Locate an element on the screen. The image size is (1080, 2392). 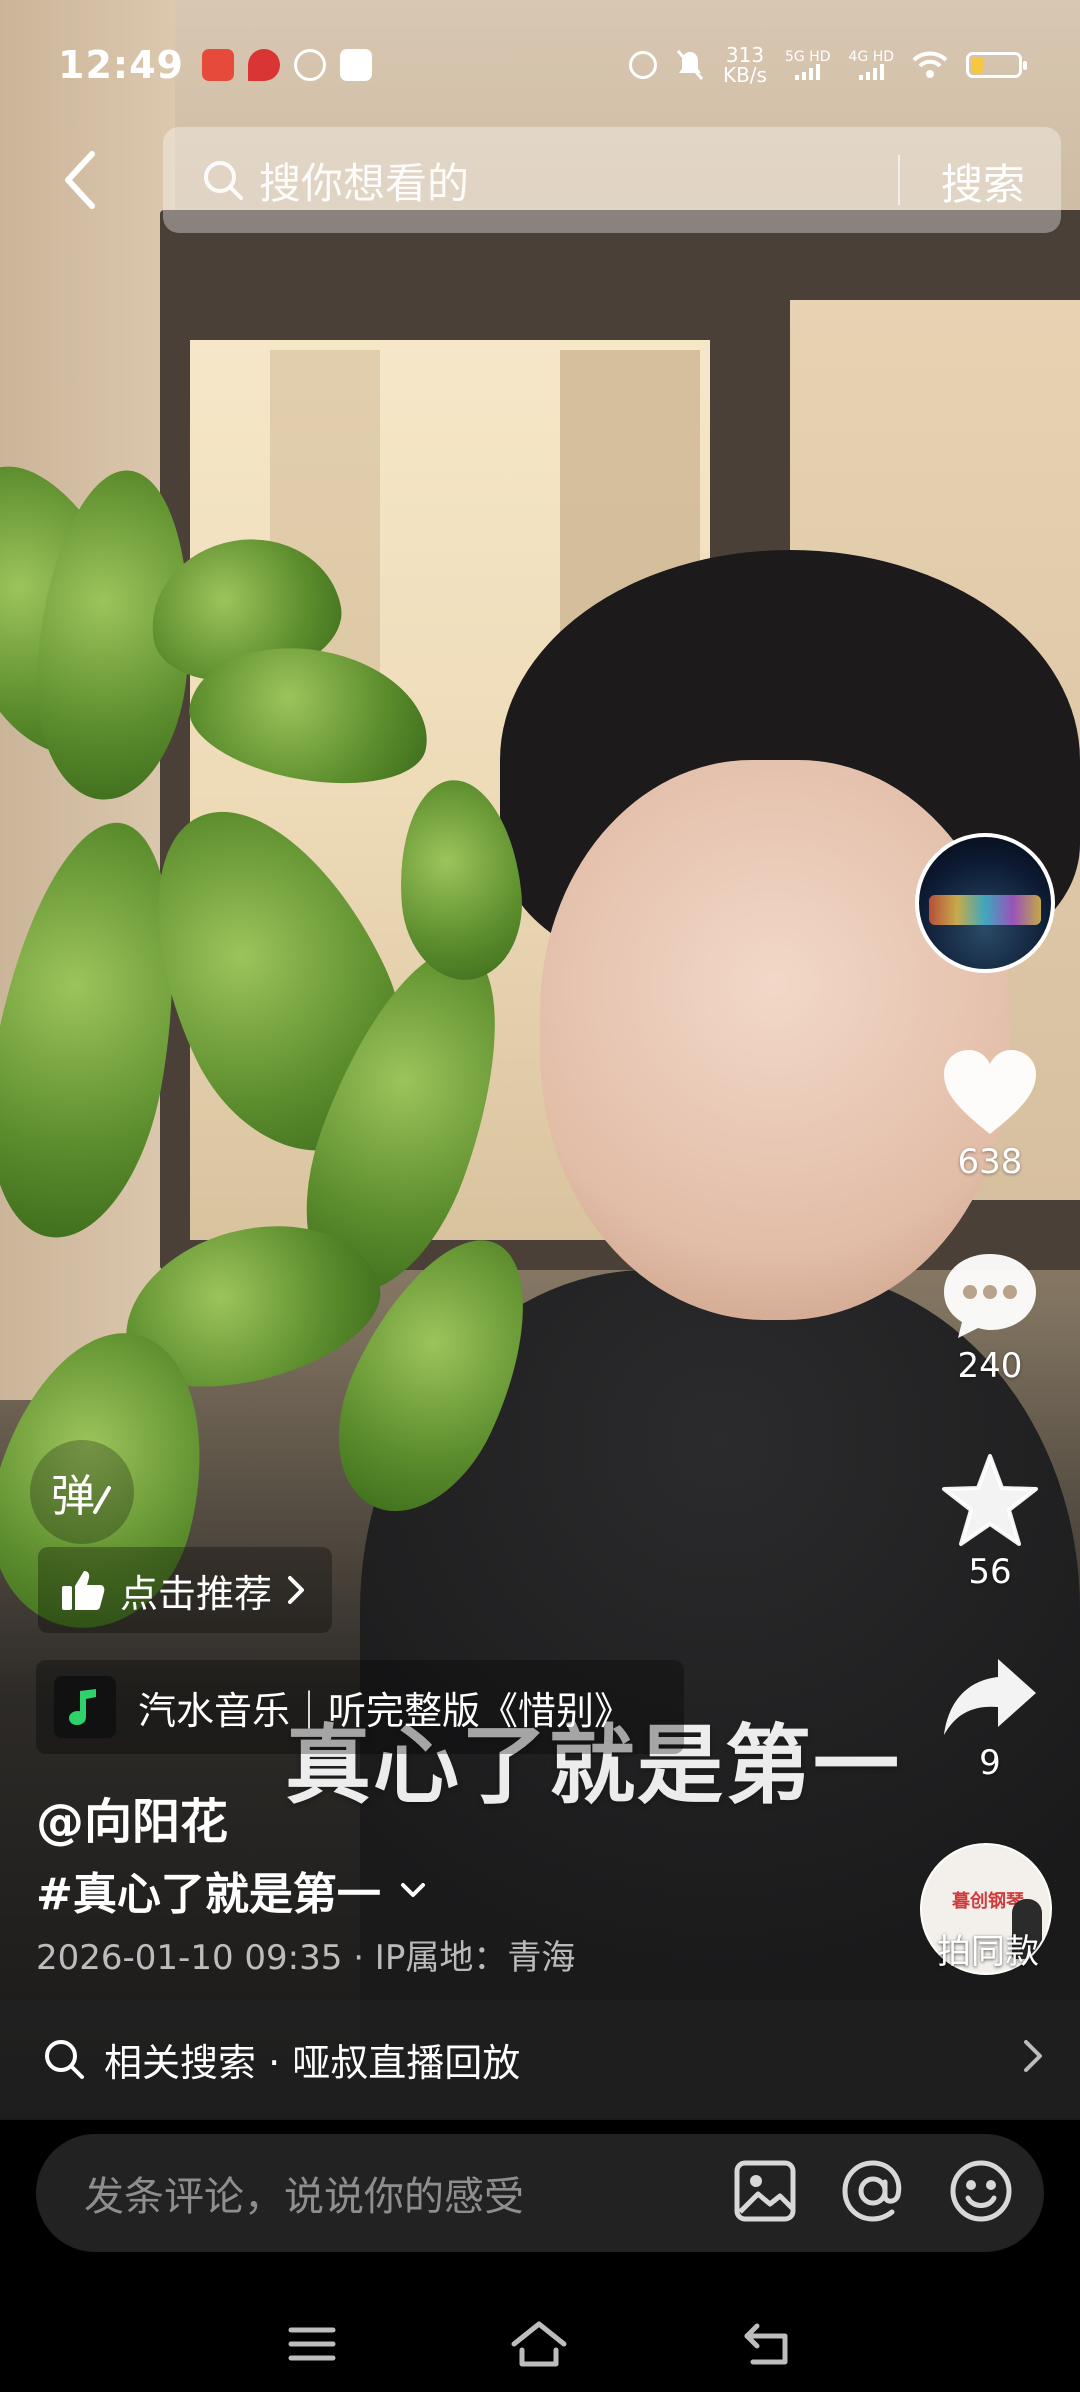
signal-sim1: 5G HD is located at coordinates (807, 64).